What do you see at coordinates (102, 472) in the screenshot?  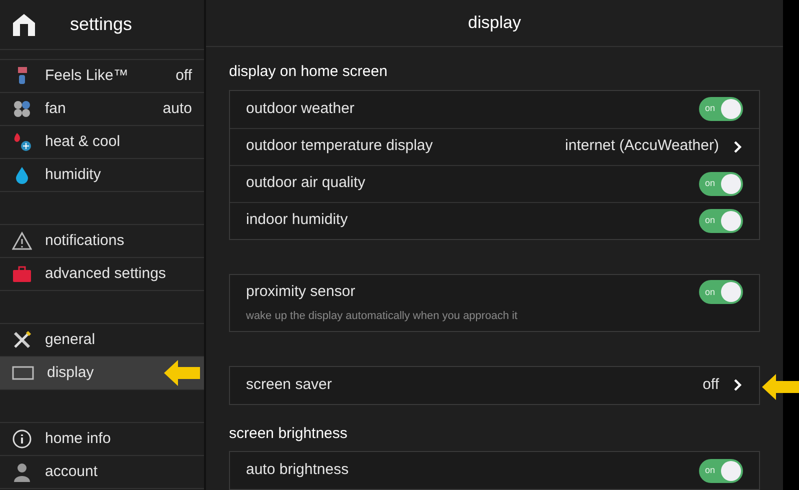 I see `sidebar-item: account` at bounding box center [102, 472].